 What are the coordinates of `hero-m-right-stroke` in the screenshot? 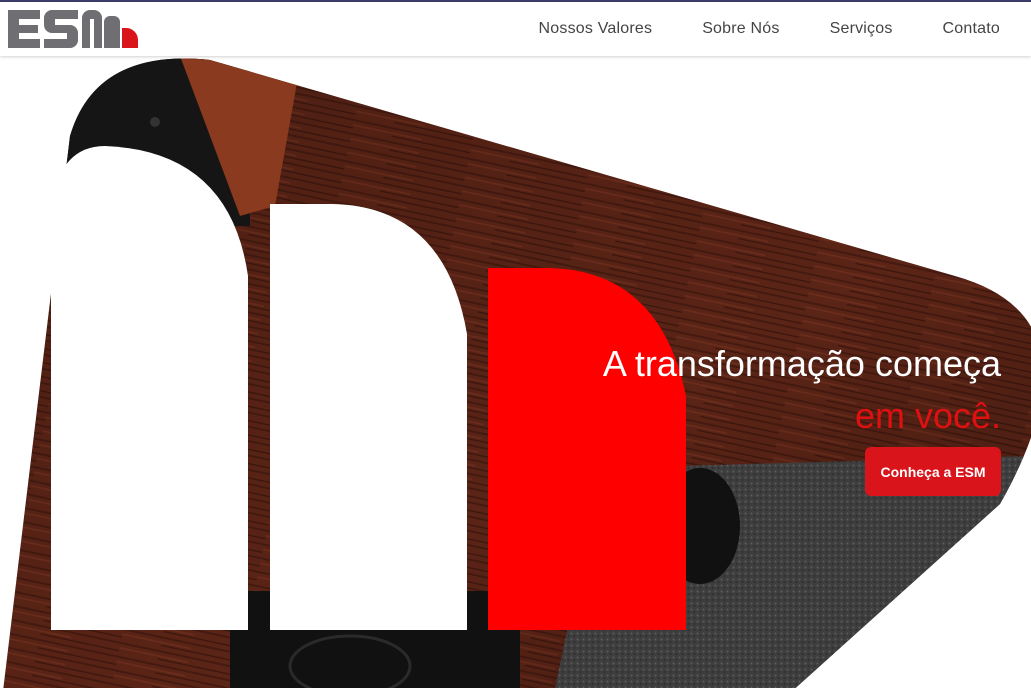 It's located at (587, 449).